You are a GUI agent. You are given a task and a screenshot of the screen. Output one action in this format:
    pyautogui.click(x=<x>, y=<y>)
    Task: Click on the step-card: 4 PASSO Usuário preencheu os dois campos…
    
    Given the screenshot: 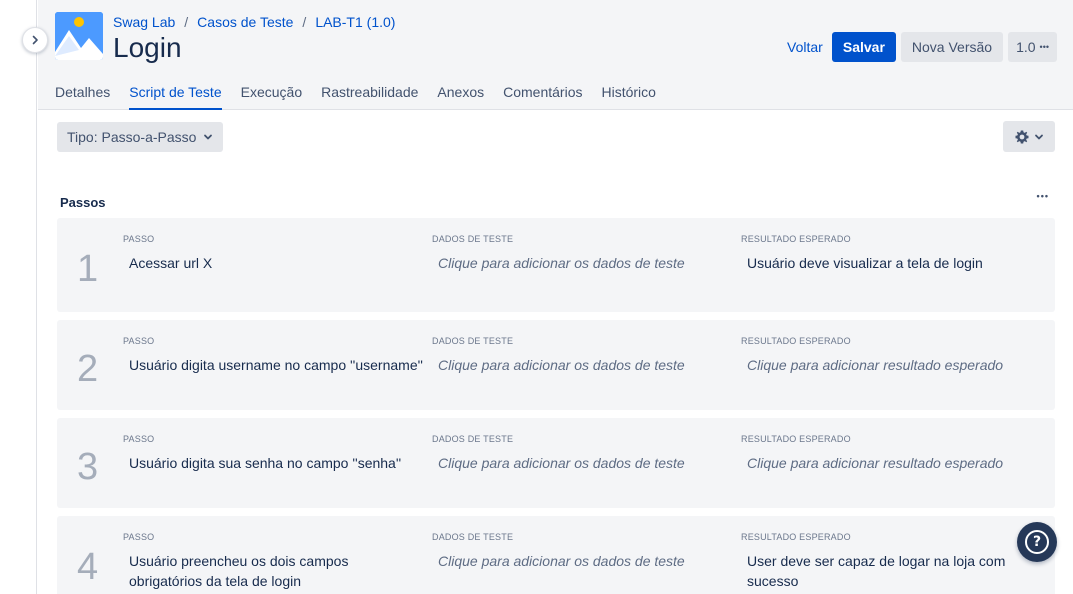 What is the action you would take?
    pyautogui.click(x=556, y=555)
    